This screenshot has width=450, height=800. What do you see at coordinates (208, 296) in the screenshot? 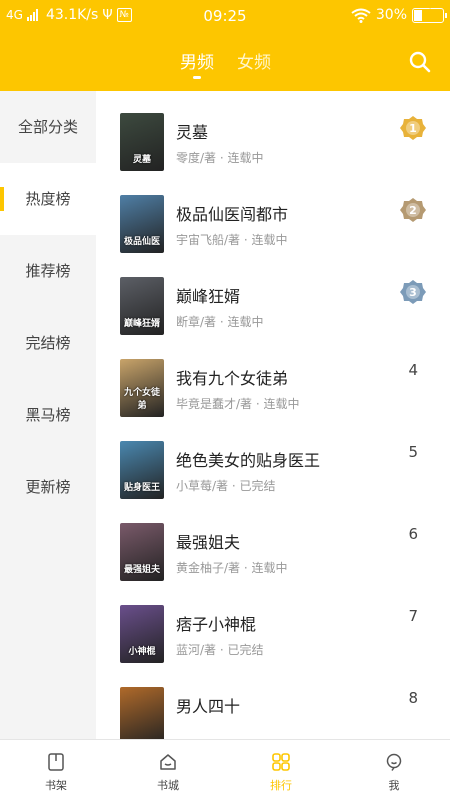
I see `book-title: 巅峰狂婿` at bounding box center [208, 296].